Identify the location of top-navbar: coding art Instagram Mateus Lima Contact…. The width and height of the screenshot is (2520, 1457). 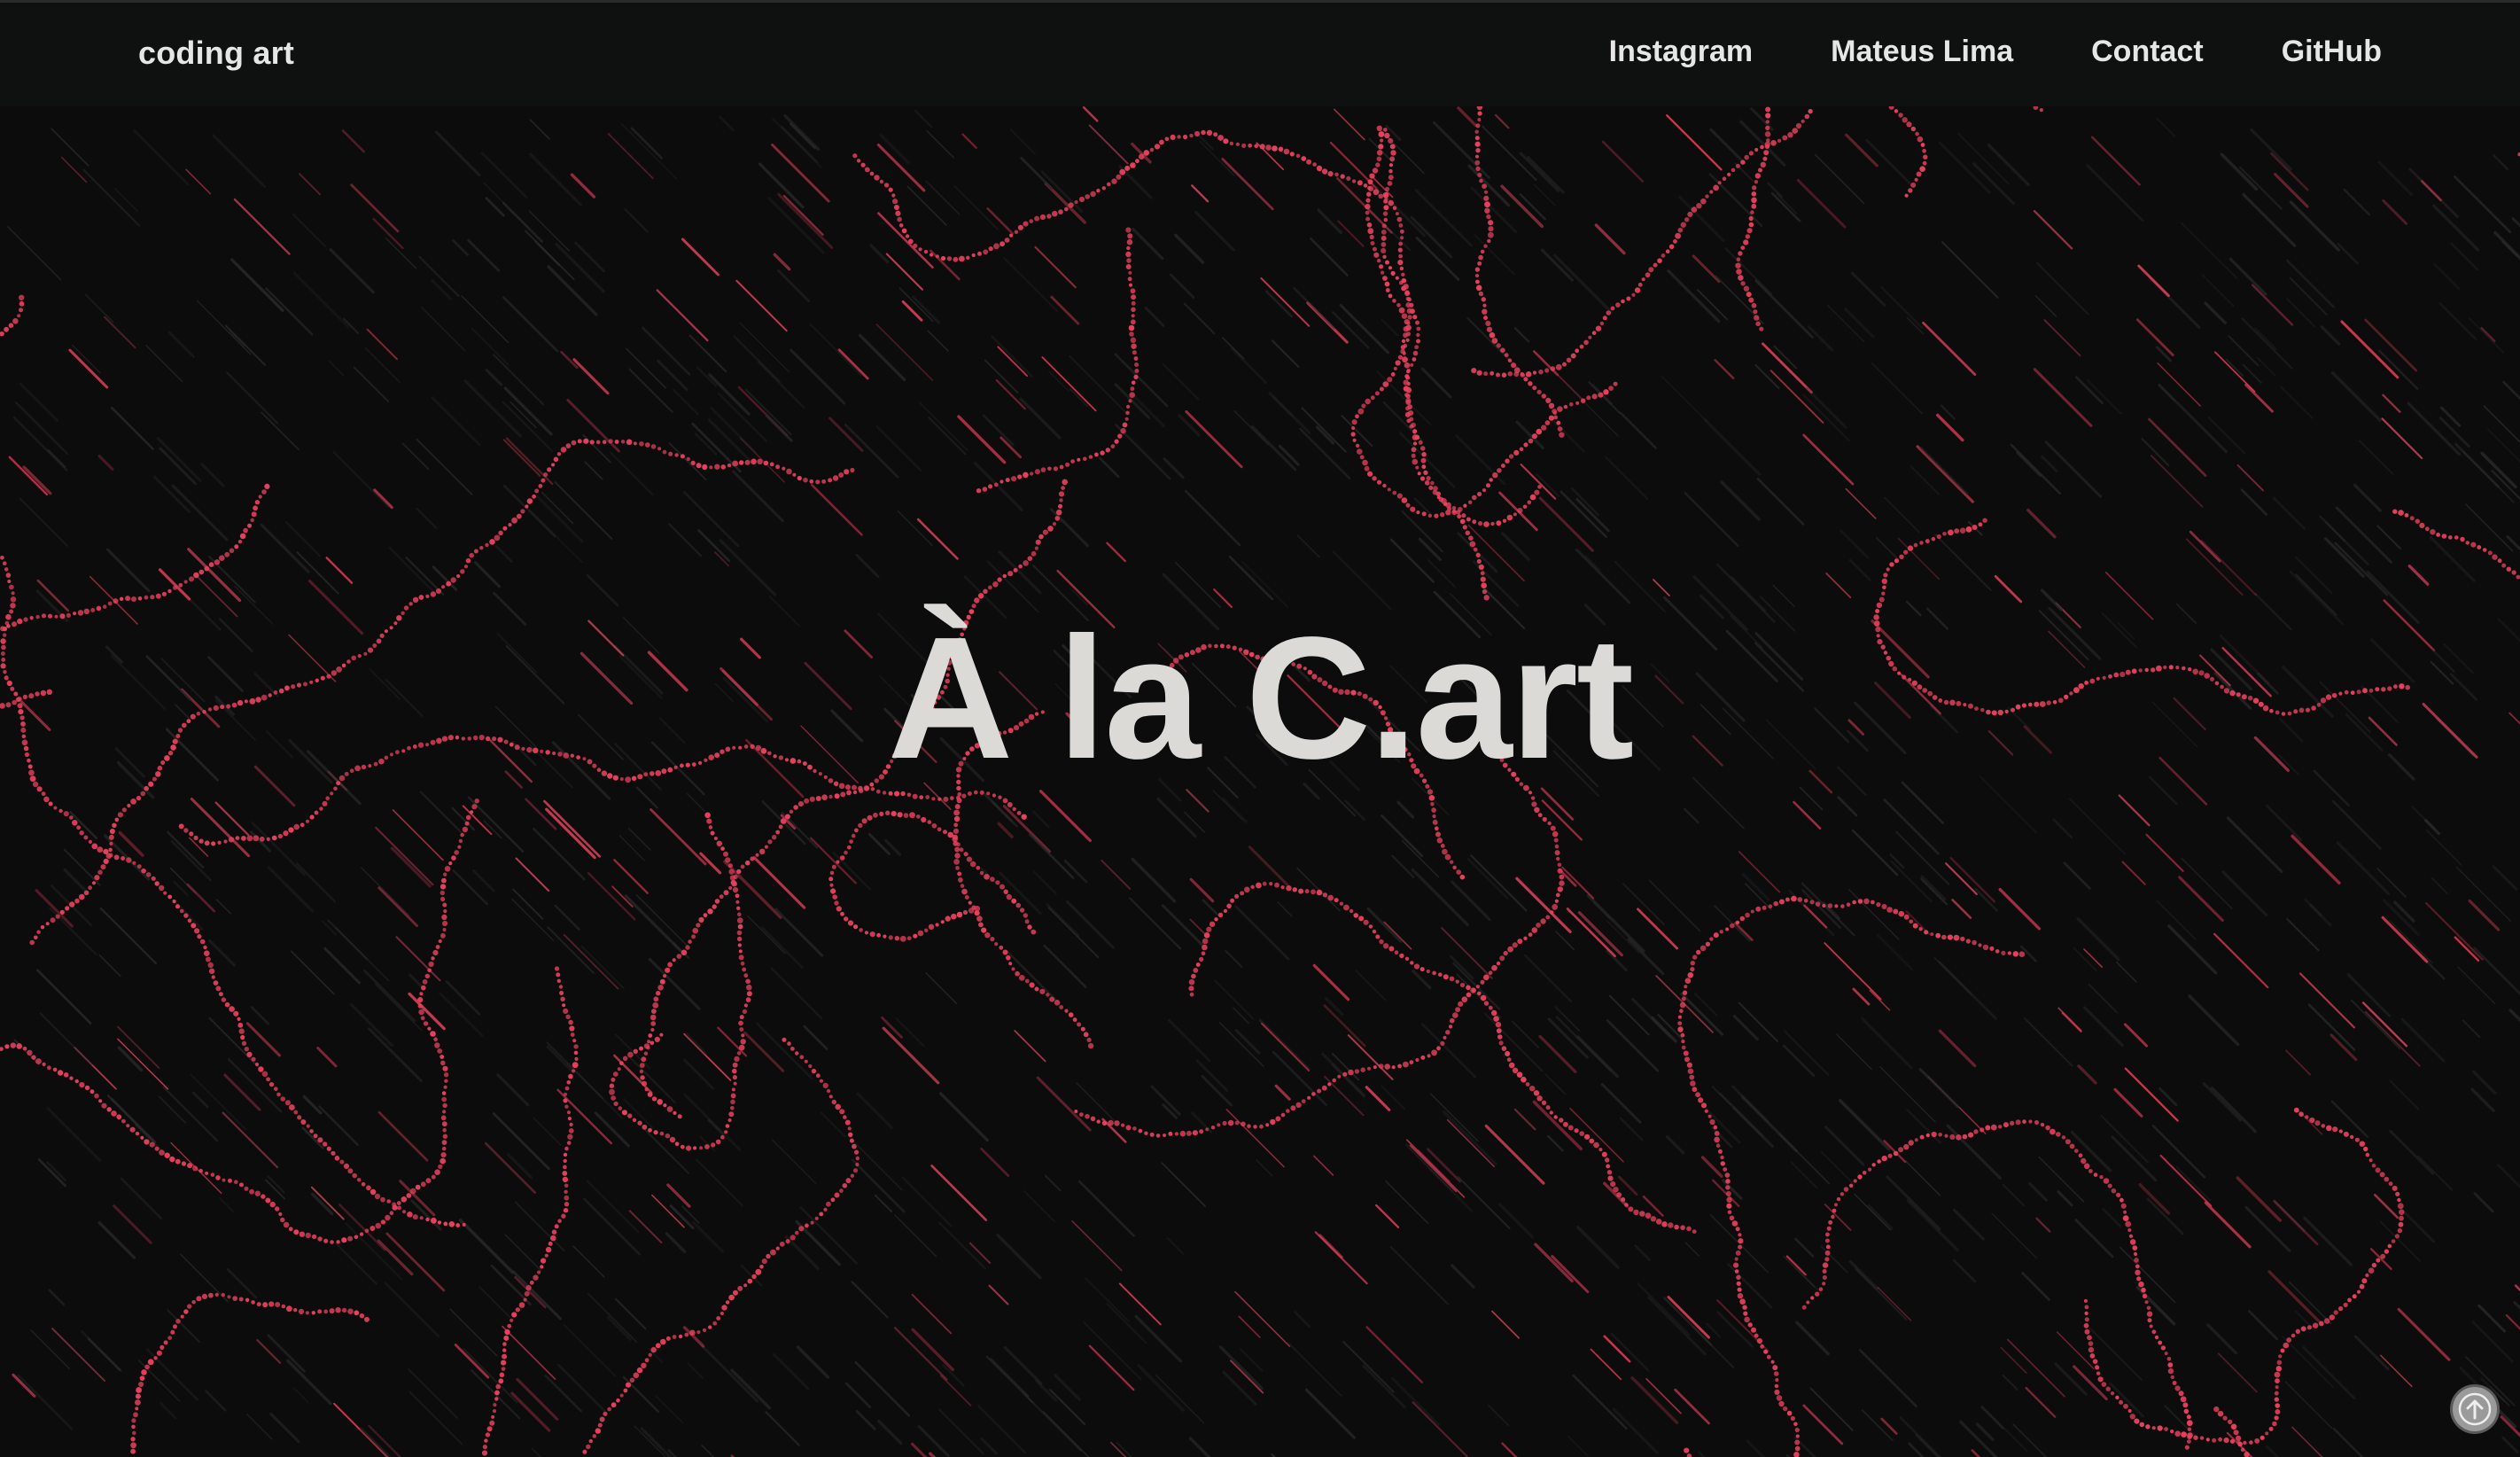
(1260, 53).